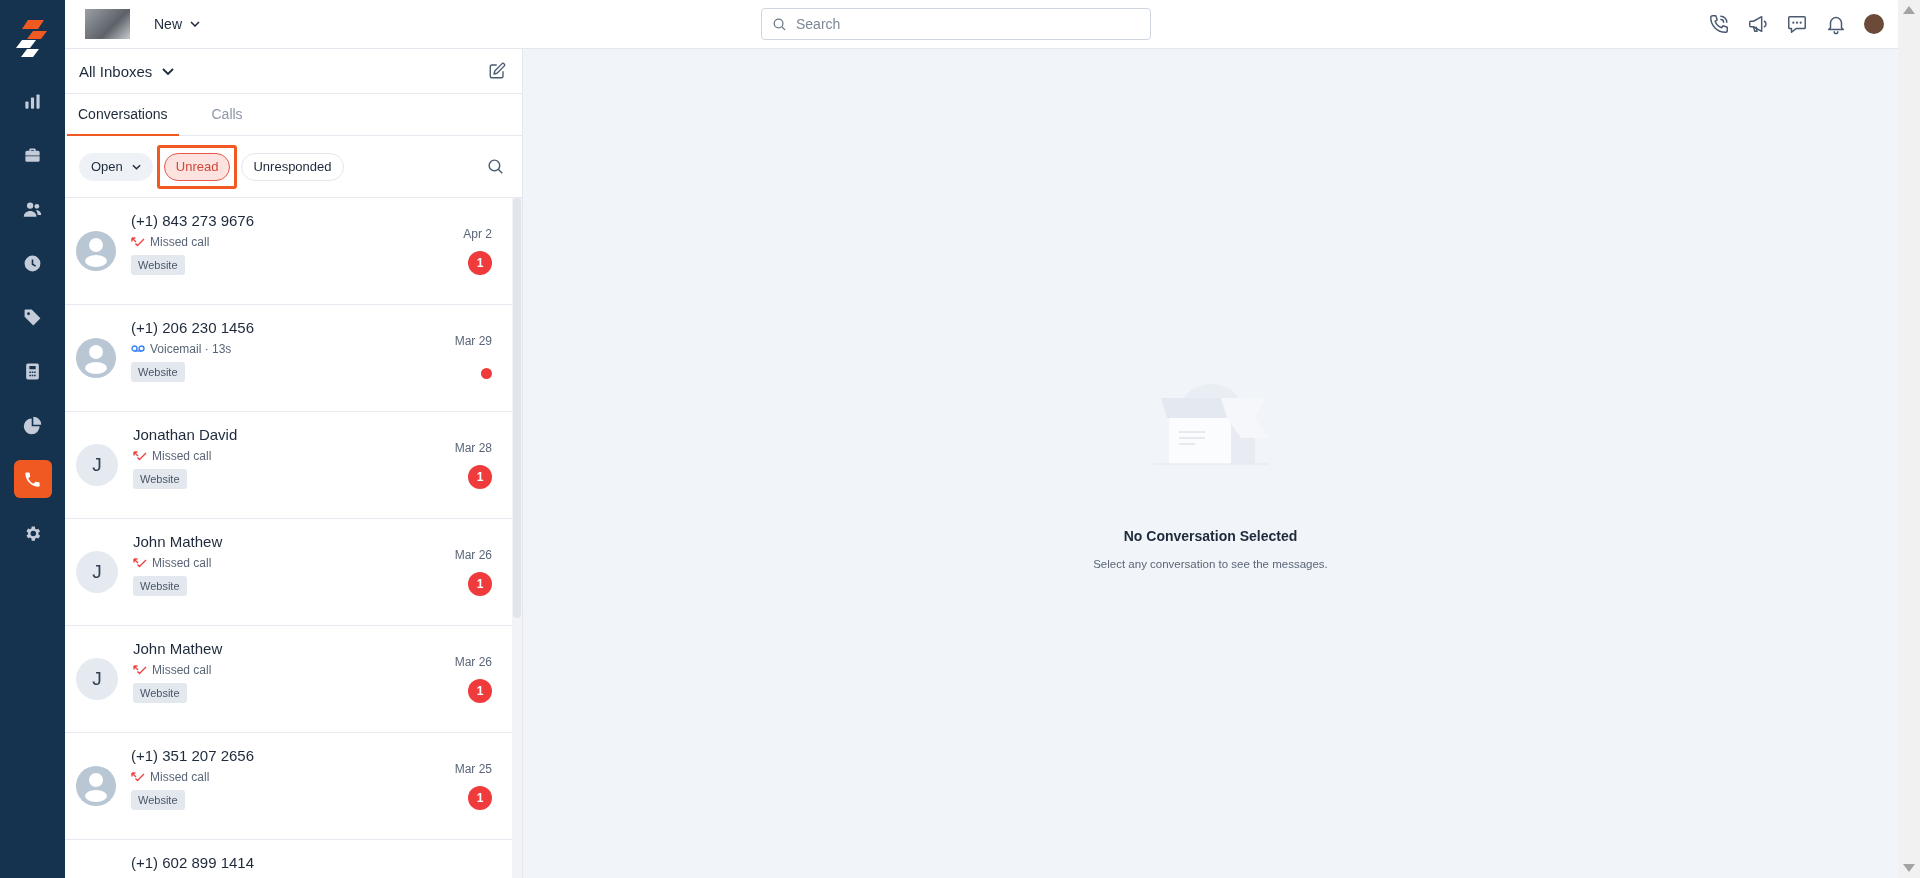  Describe the element at coordinates (32, 425) in the screenshot. I see `pie-chart-icon` at that location.